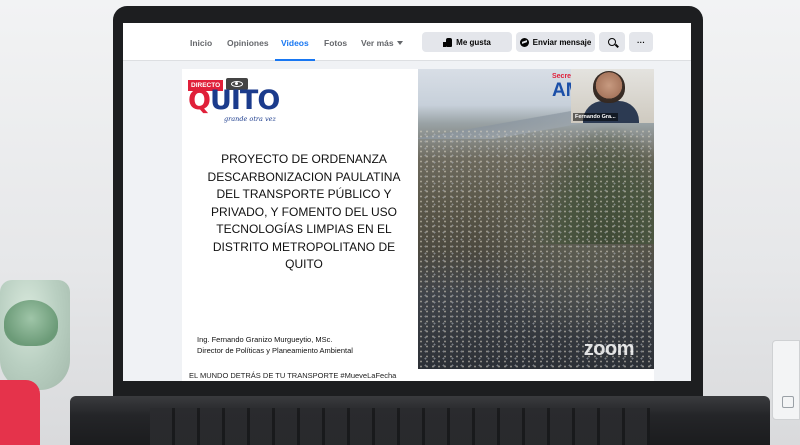 The width and height of the screenshot is (800, 445). What do you see at coordinates (562, 76) in the screenshot?
I see `photo-label-small: Secre` at bounding box center [562, 76].